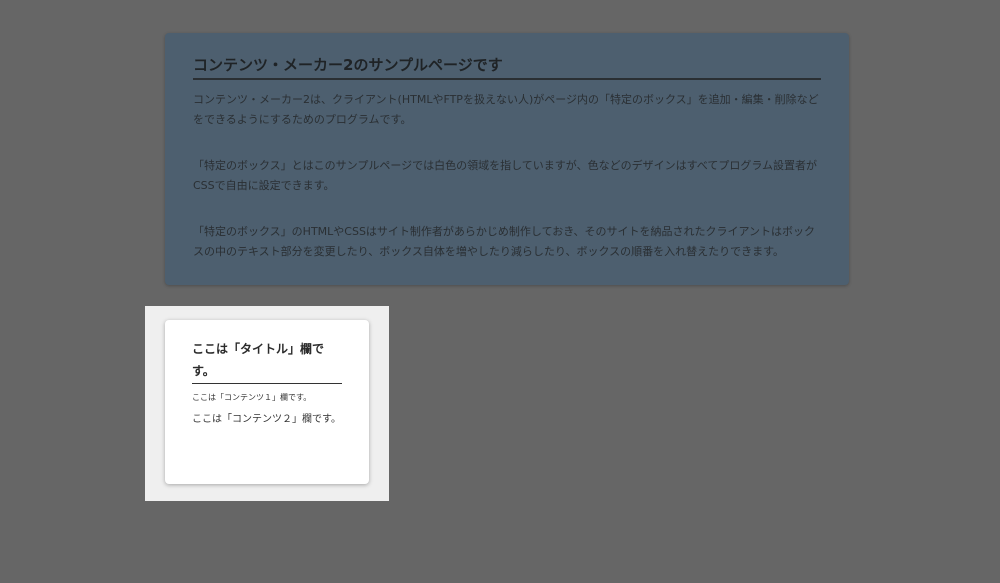 The height and width of the screenshot is (583, 1000). What do you see at coordinates (267, 361) in the screenshot?
I see `box-title: ここは「タイトル」欄です。` at bounding box center [267, 361].